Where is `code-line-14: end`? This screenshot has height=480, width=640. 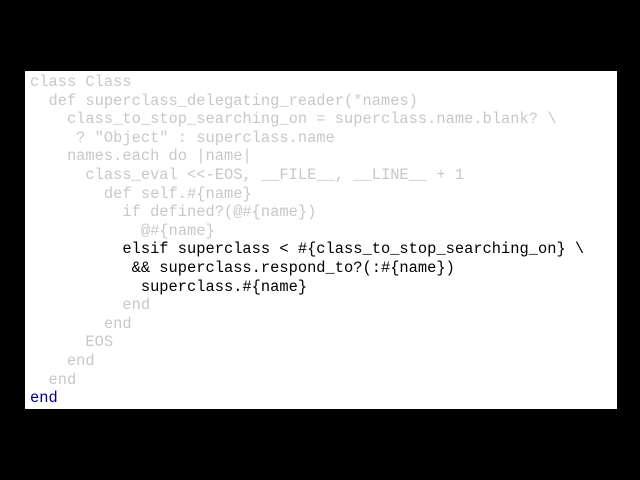
code-line-14: end is located at coordinates (81, 323).